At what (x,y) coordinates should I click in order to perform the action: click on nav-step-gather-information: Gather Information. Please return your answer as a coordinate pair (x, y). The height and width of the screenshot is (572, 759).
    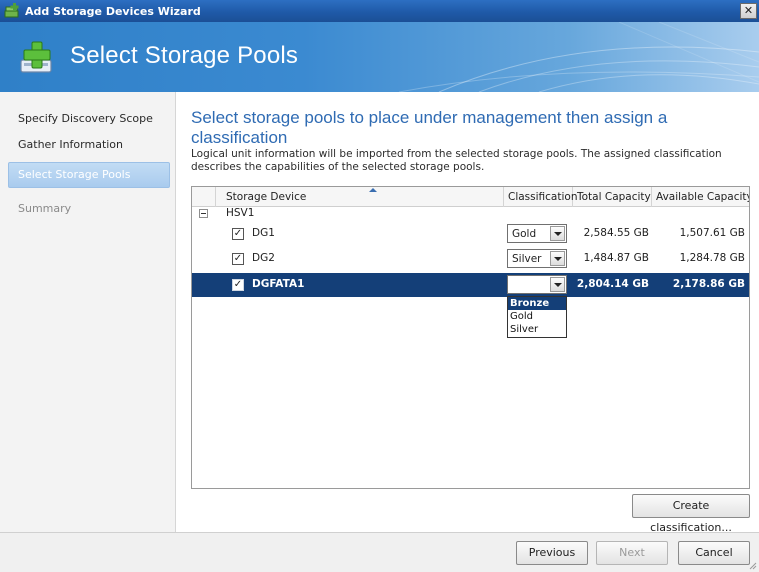
    Looking at the image, I should click on (89, 145).